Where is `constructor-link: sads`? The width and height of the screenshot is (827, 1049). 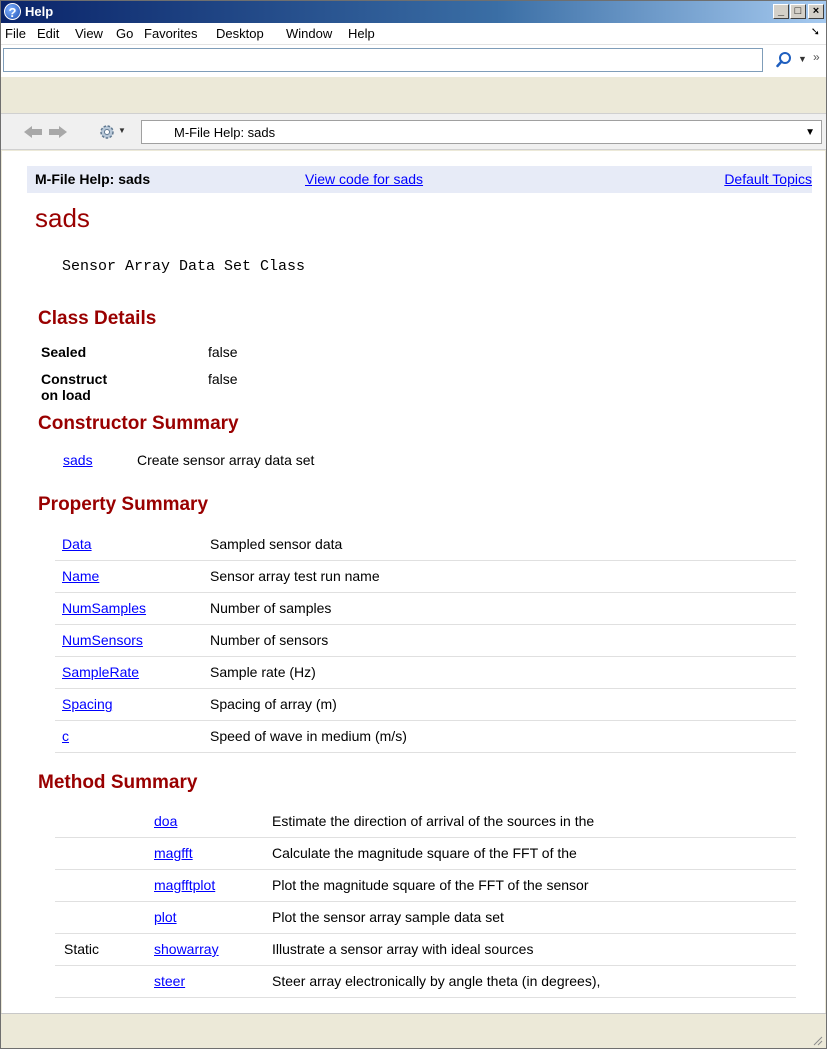 constructor-link: sads is located at coordinates (78, 460).